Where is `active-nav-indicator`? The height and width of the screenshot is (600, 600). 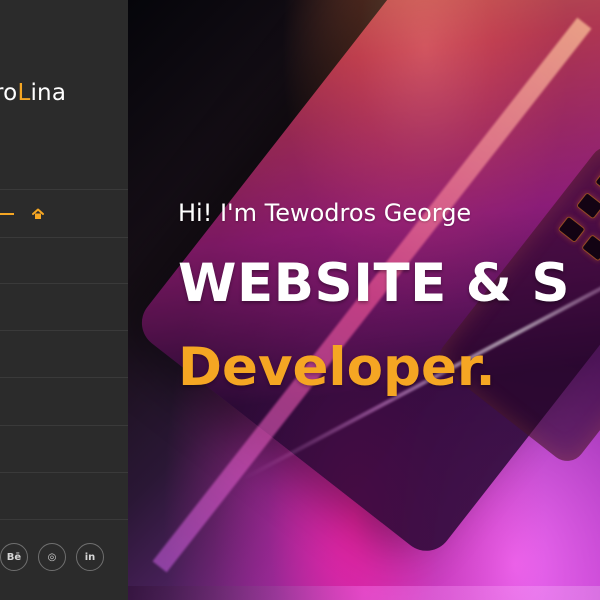
active-nav-indicator is located at coordinates (7, 214).